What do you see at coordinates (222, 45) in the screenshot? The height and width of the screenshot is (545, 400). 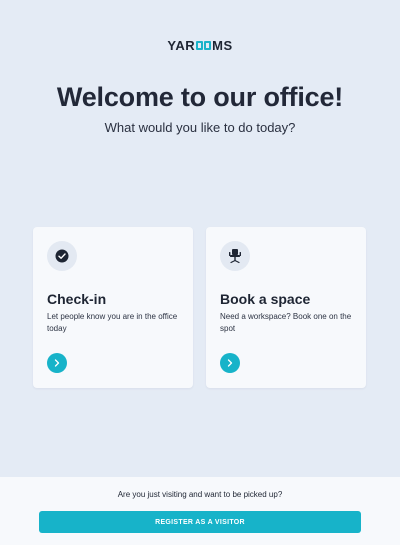 I see `logo-text-right: MS` at bounding box center [222, 45].